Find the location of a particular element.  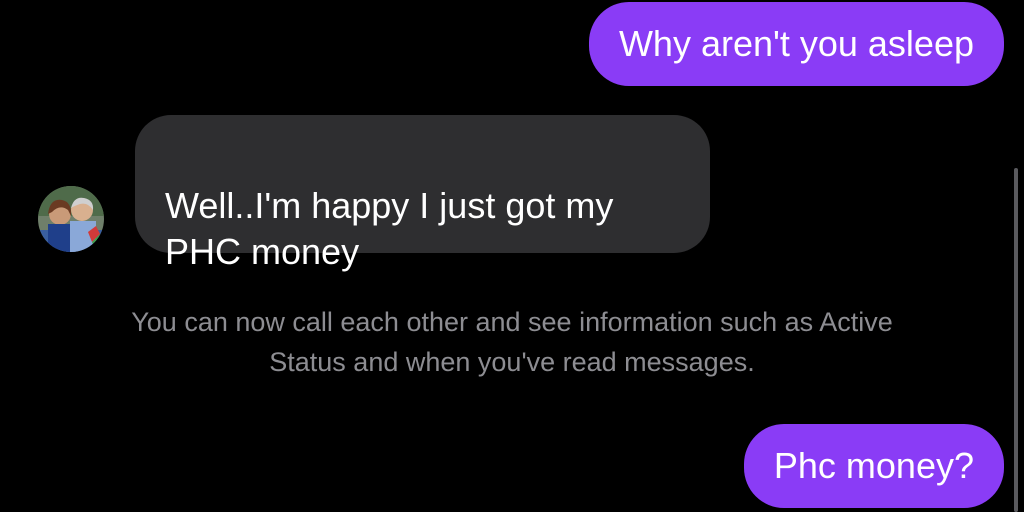

avatar-photo-icon is located at coordinates (71, 219).